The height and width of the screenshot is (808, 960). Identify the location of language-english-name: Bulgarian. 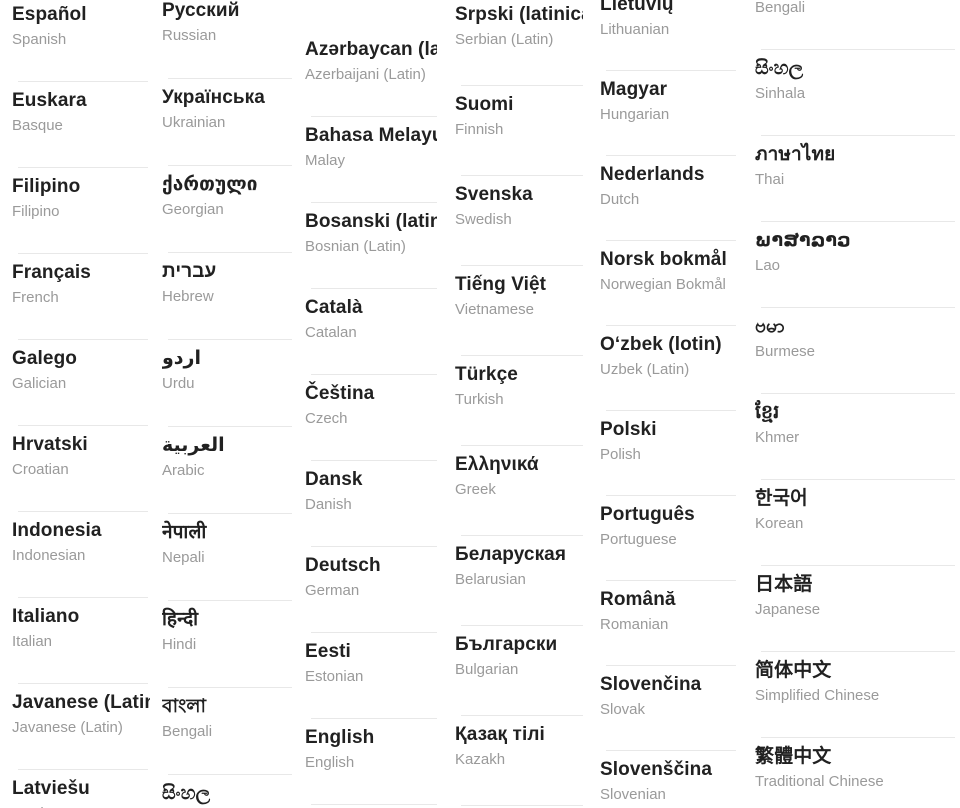
(487, 669).